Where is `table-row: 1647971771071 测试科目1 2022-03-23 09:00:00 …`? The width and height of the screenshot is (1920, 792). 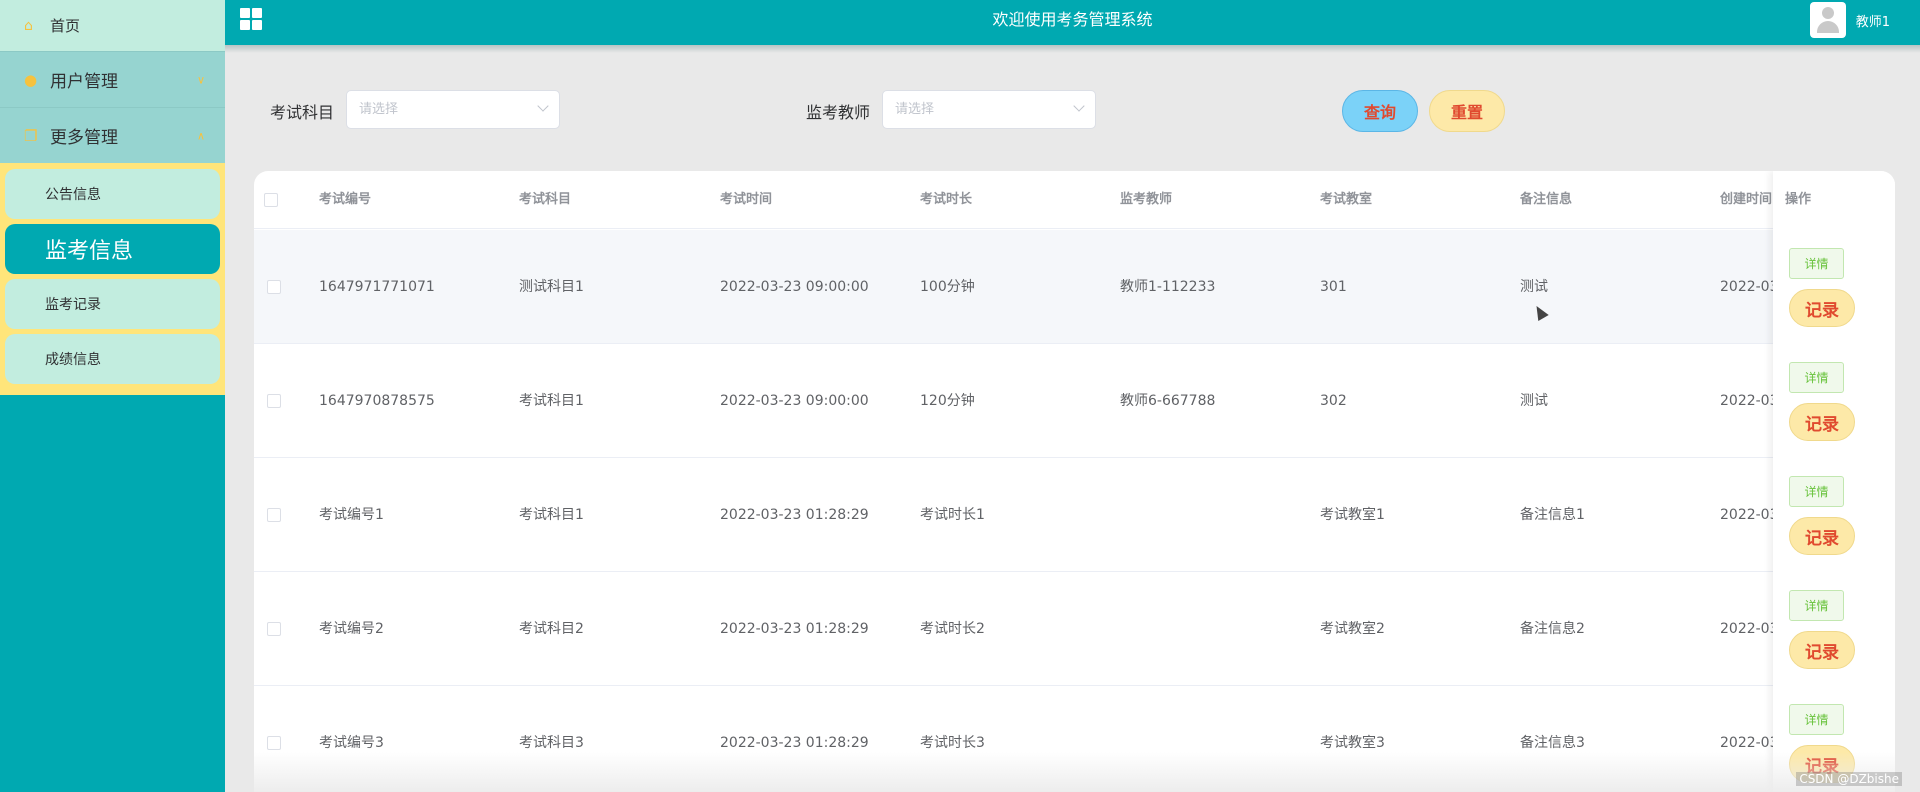 table-row: 1647971771071 测试科目1 2022-03-23 09:00:00 … is located at coordinates (1074, 287).